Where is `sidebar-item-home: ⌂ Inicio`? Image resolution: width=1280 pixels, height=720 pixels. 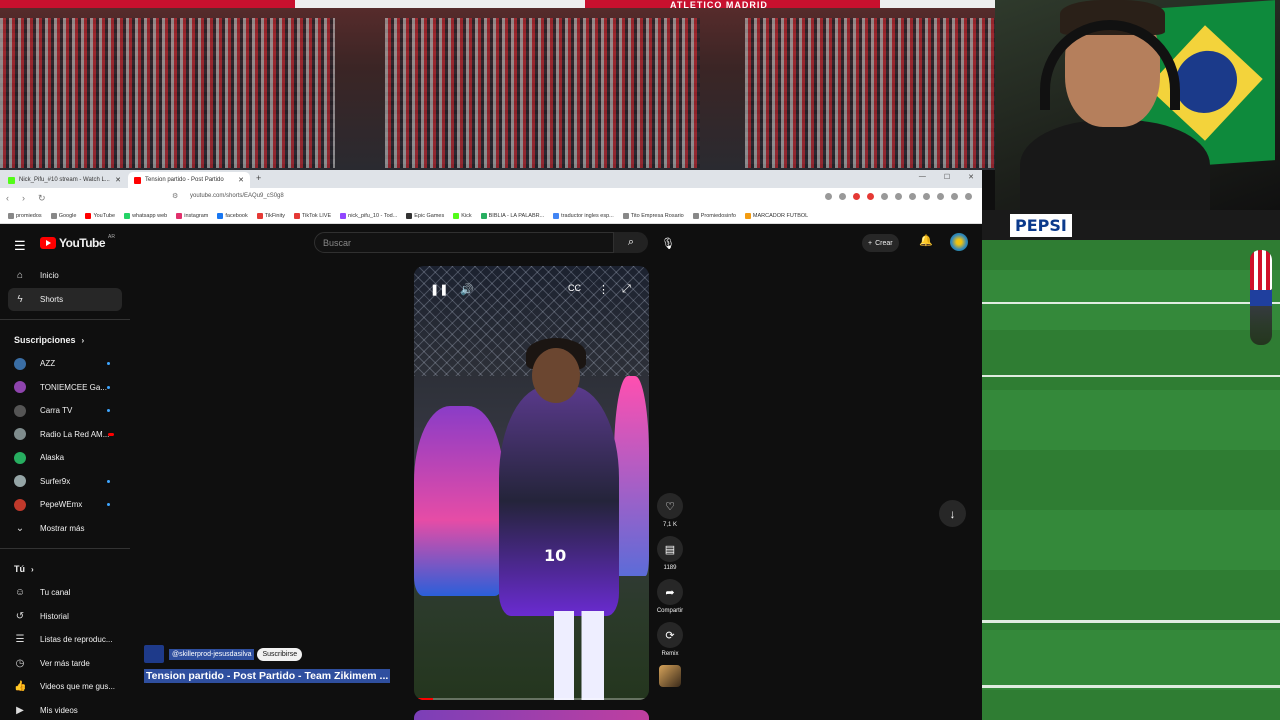
sidebar-item-home: ⌂ Inicio is located at coordinates (65, 276).